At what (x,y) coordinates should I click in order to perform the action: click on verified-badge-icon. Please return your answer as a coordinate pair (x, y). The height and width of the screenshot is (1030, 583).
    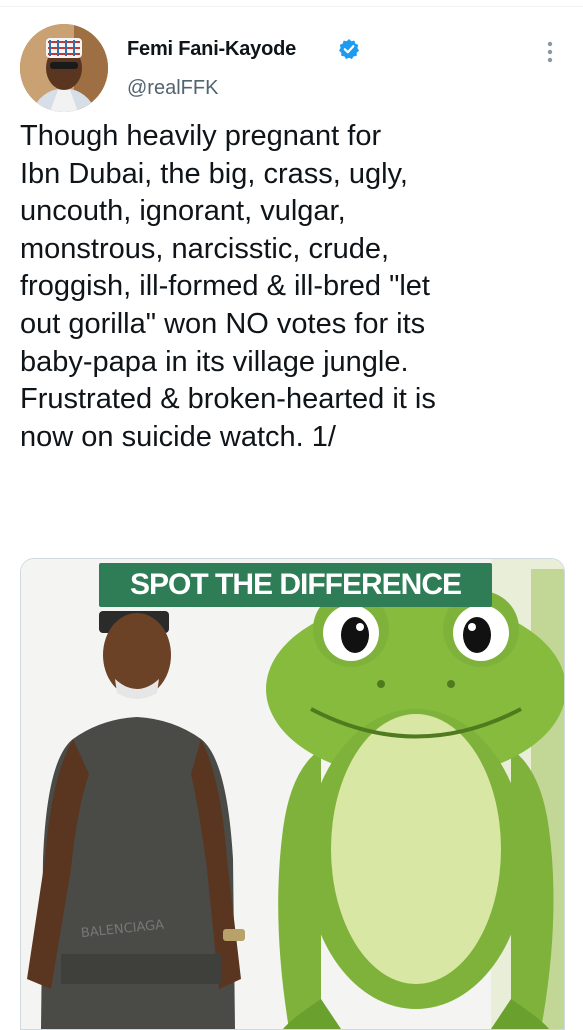
    Looking at the image, I should click on (349, 49).